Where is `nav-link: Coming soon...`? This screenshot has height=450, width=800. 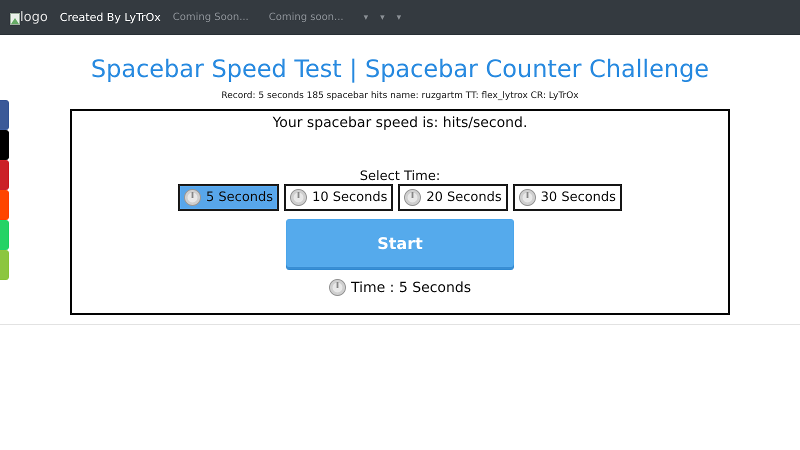 nav-link: Coming soon... is located at coordinates (306, 17).